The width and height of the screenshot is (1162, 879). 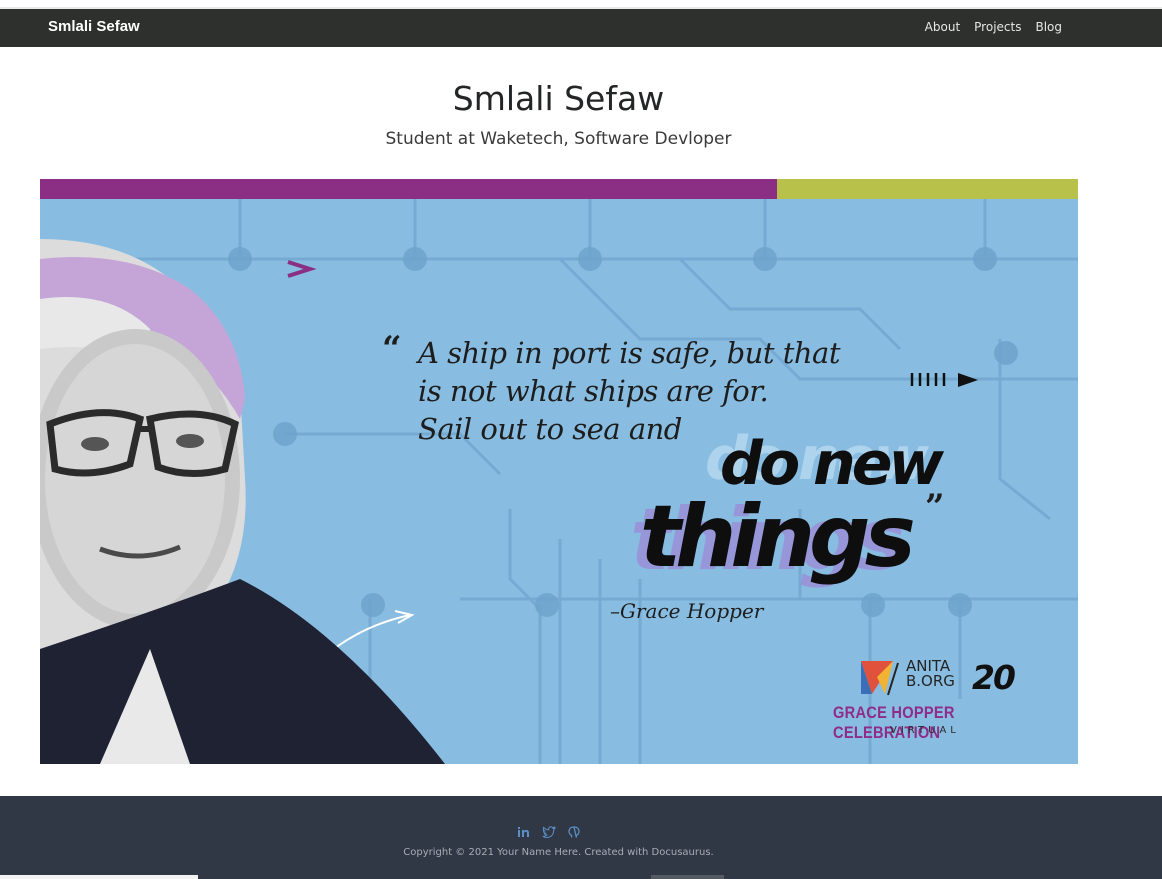 I want to click on nav-link-about: About, so click(x=942, y=27).